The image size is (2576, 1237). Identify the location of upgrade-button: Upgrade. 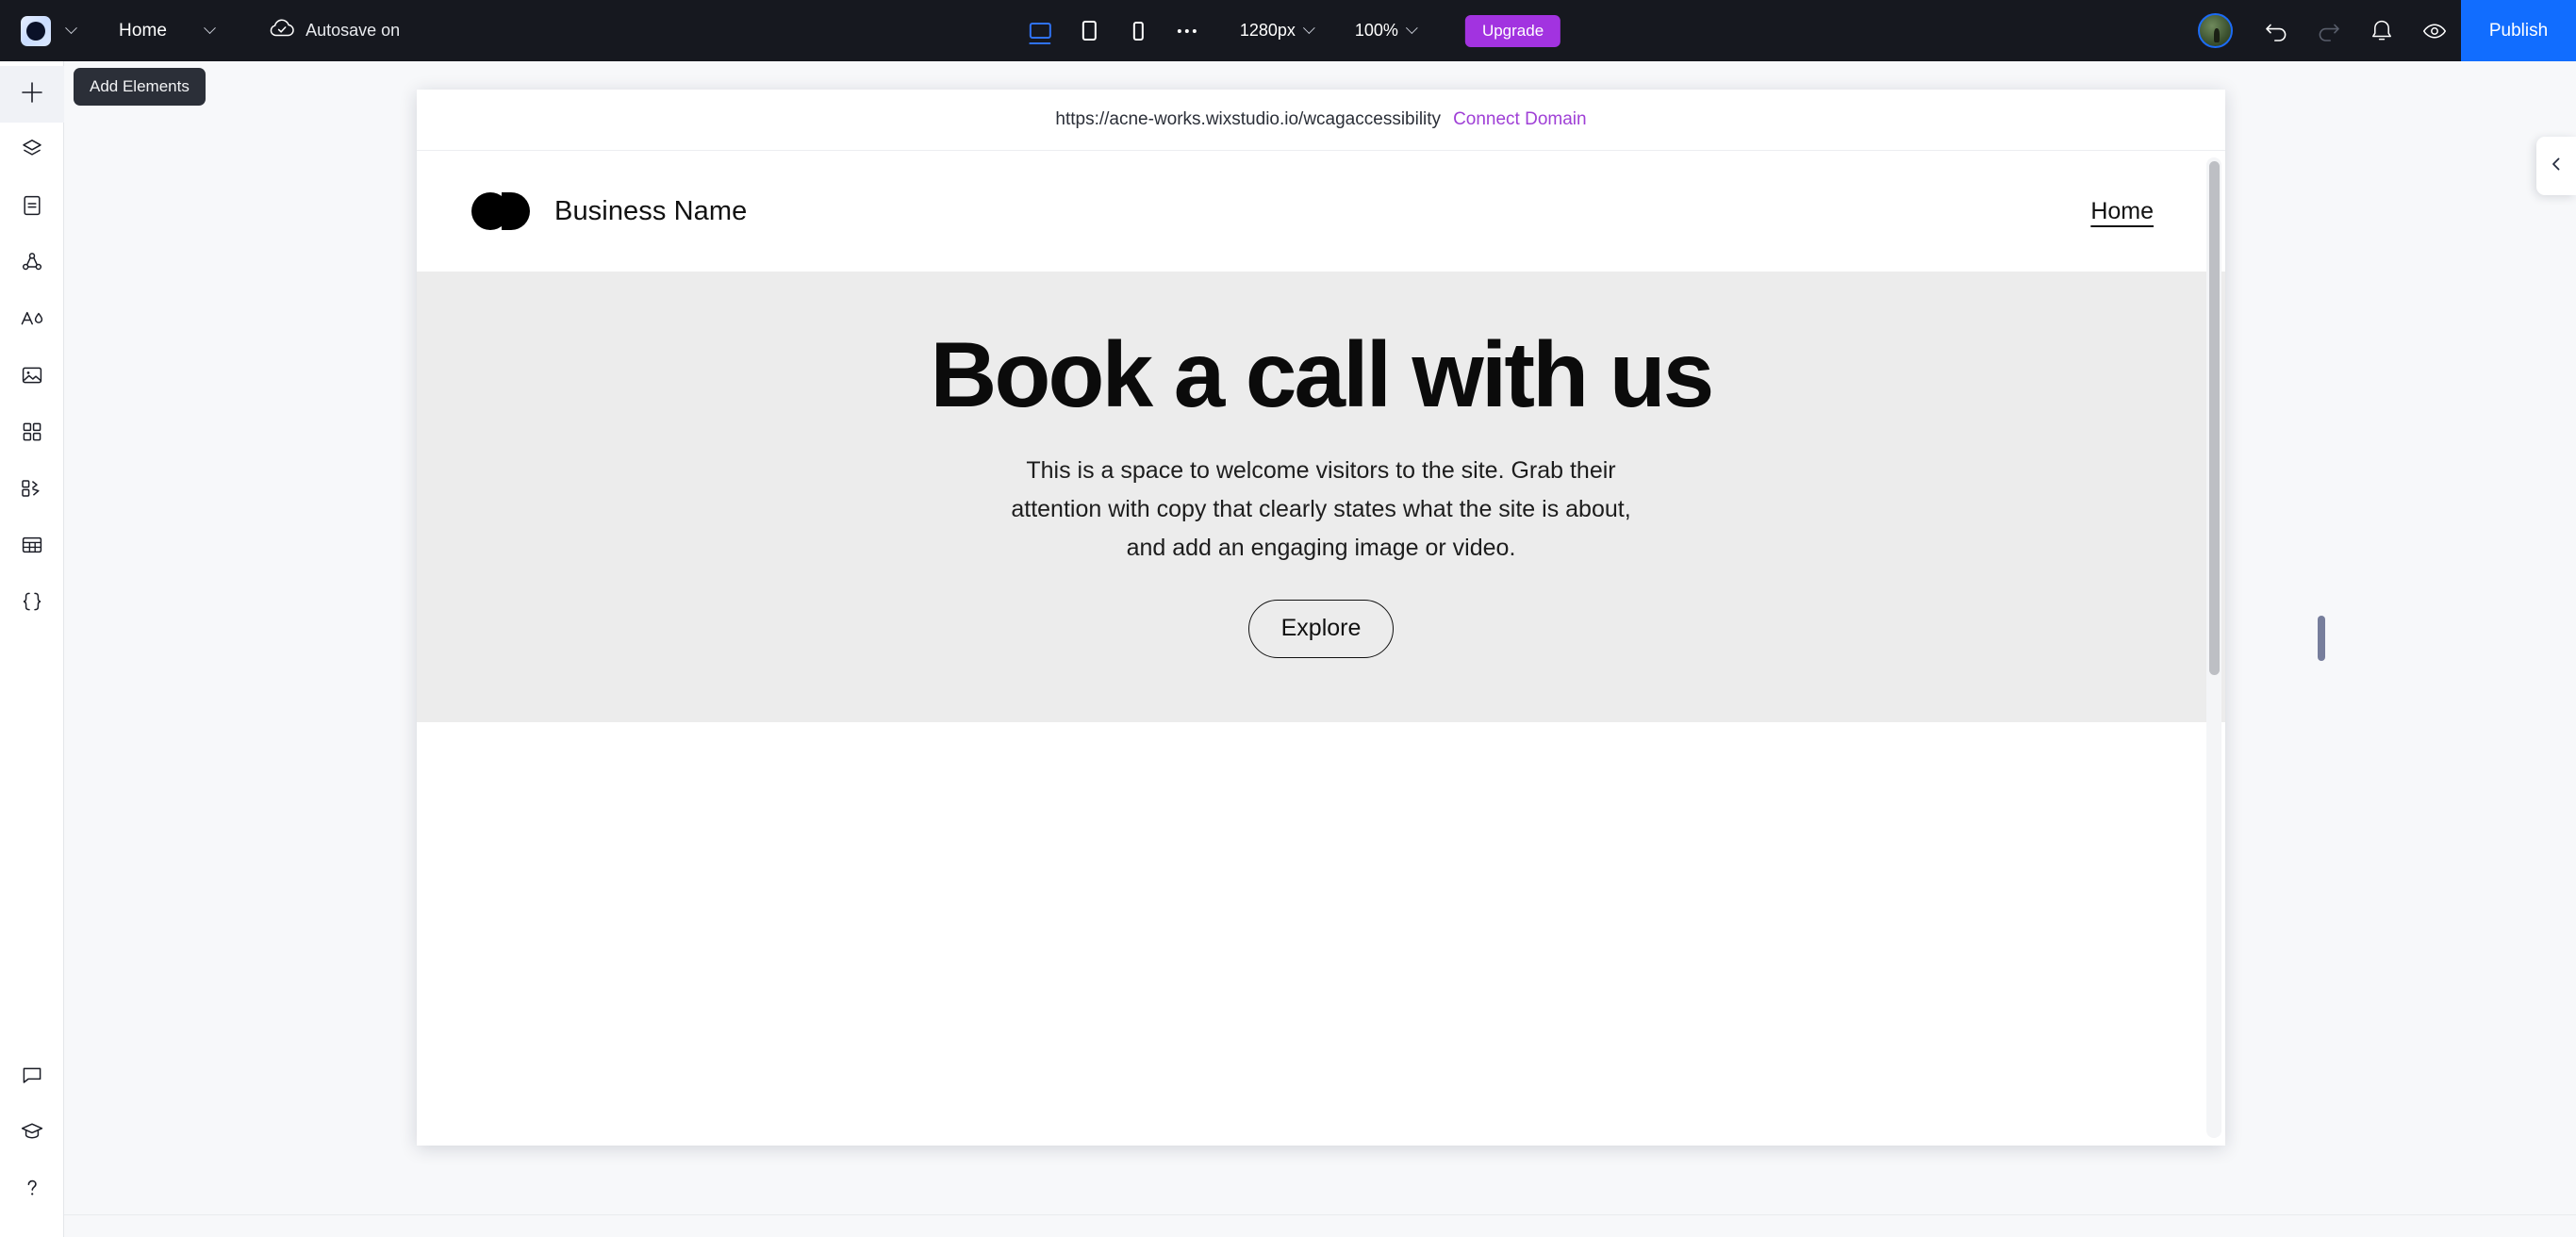
(1512, 30).